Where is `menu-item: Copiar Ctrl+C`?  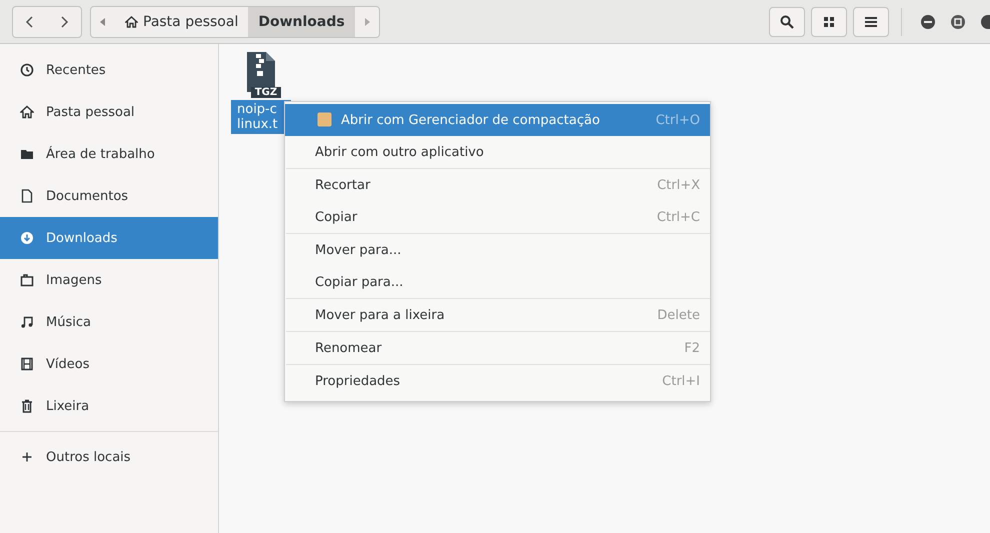
menu-item: Copiar Ctrl+C is located at coordinates (497, 217).